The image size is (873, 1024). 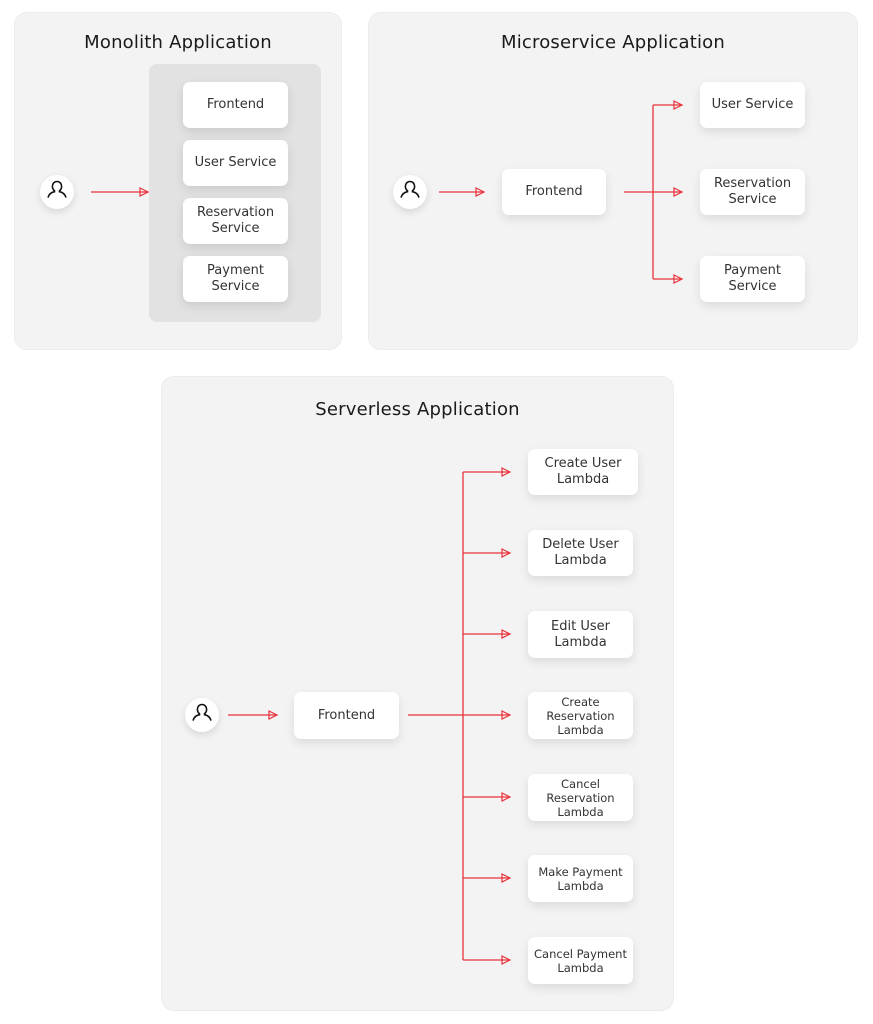 What do you see at coordinates (346, 715) in the screenshot?
I see `serverless-frontend: Frontend` at bounding box center [346, 715].